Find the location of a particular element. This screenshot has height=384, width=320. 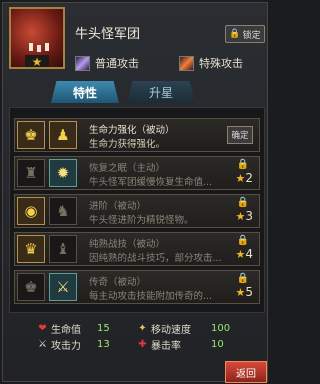

stat-value: 15 is located at coordinates (103, 328).